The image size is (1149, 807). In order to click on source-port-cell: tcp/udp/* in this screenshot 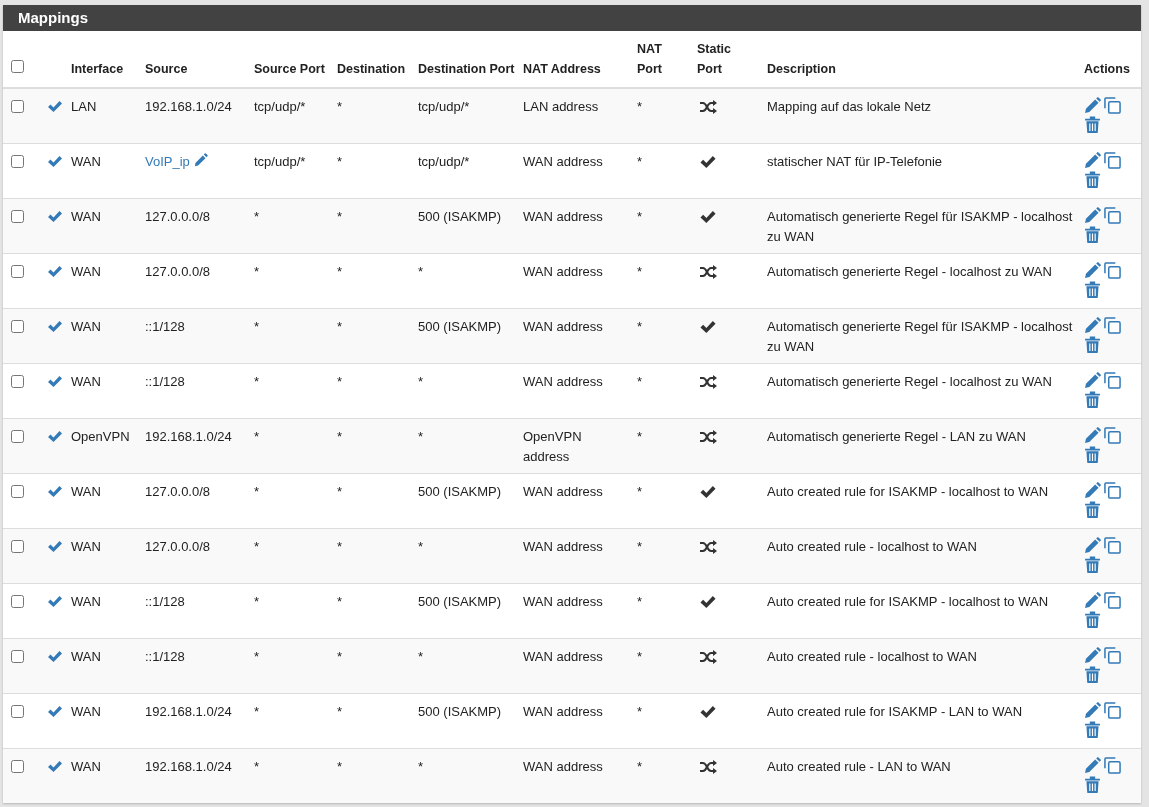, I will do `click(280, 106)`.